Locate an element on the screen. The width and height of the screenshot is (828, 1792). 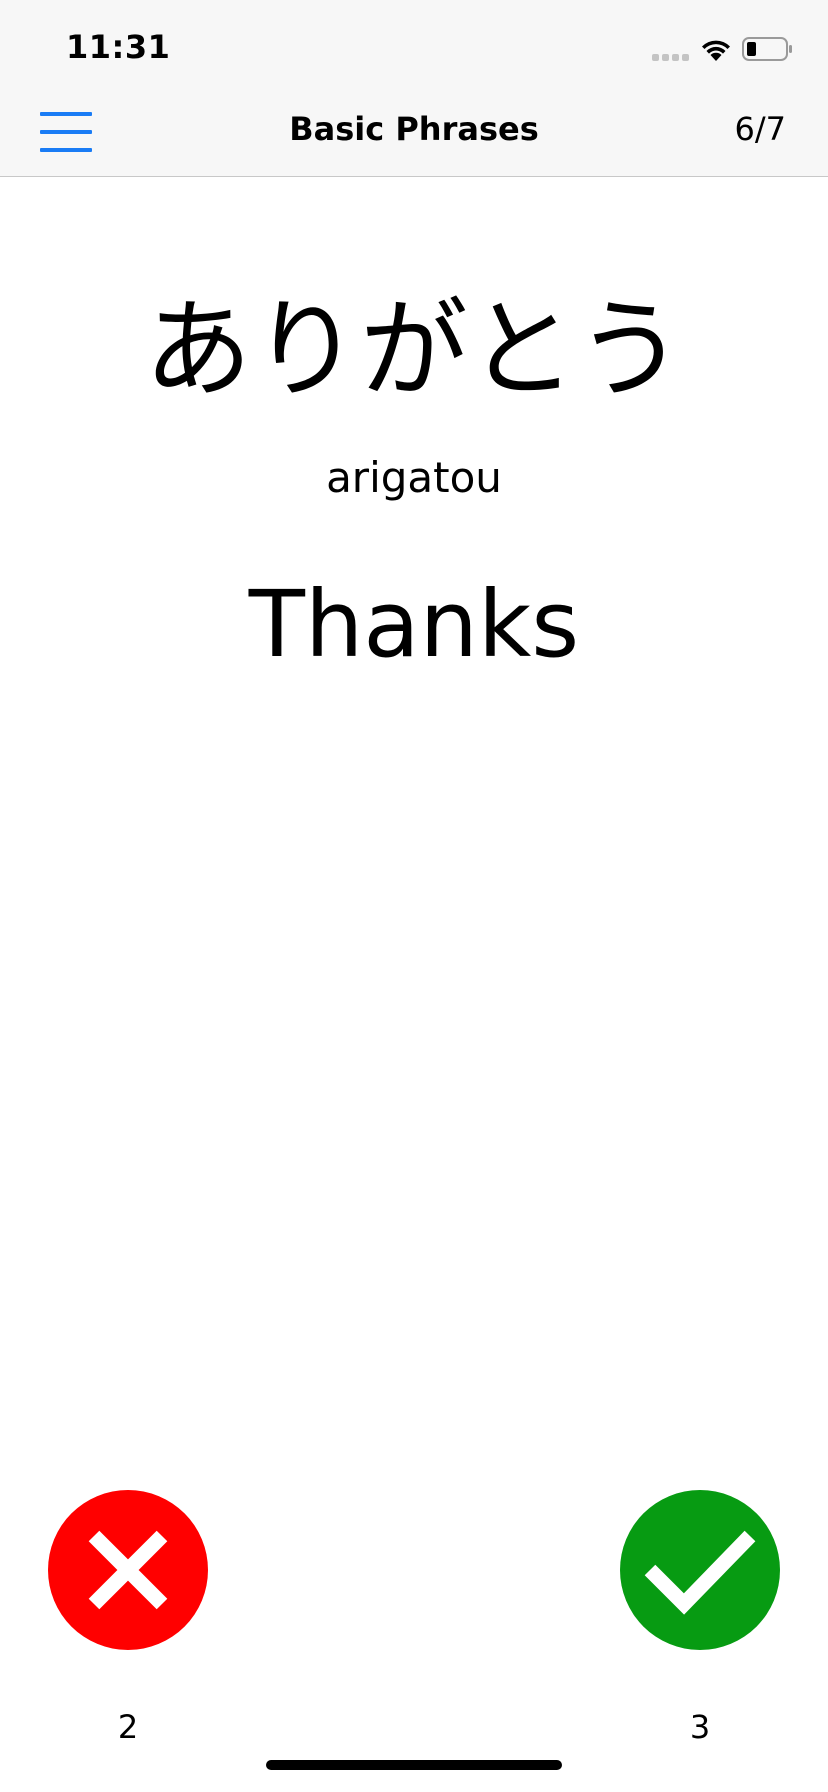
wrong-answer-button is located at coordinates (128, 1570).